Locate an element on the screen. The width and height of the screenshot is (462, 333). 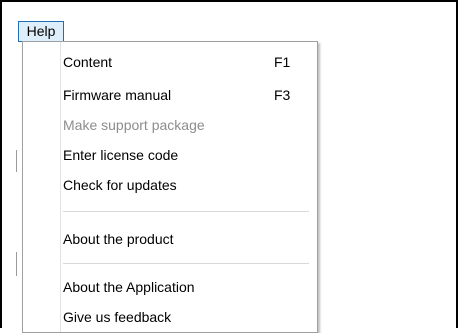
menu-item-firmware-manual: Firmware manual F3 is located at coordinates (170, 95).